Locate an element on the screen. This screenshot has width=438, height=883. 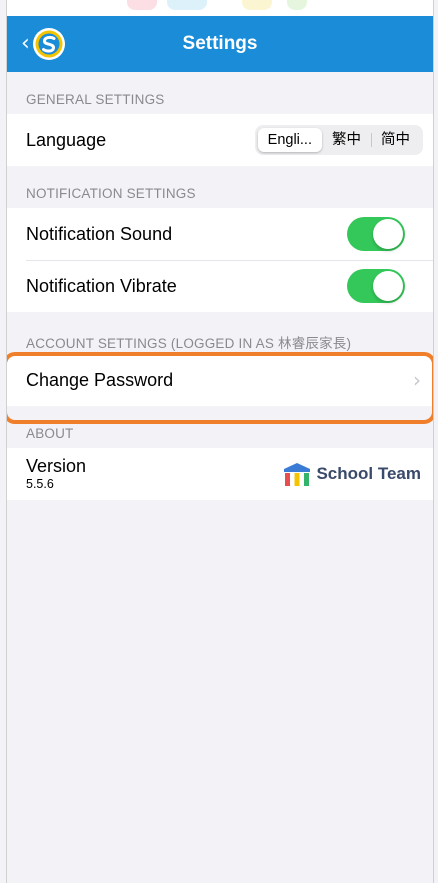
page-title: Settings is located at coordinates (220, 43).